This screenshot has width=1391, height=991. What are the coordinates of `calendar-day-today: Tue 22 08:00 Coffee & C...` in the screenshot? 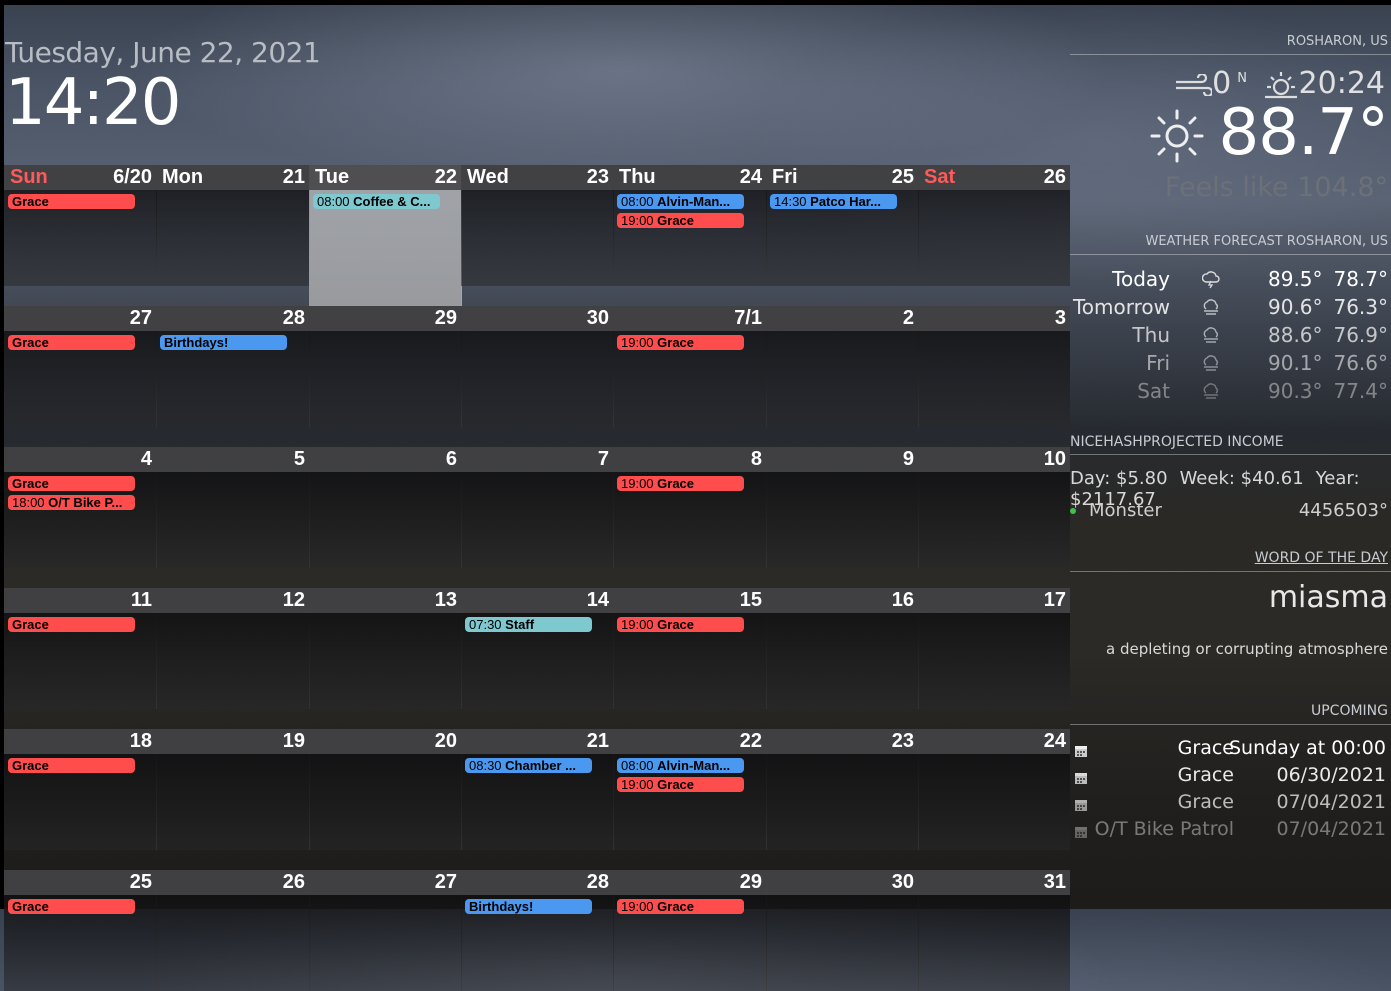 It's located at (385, 235).